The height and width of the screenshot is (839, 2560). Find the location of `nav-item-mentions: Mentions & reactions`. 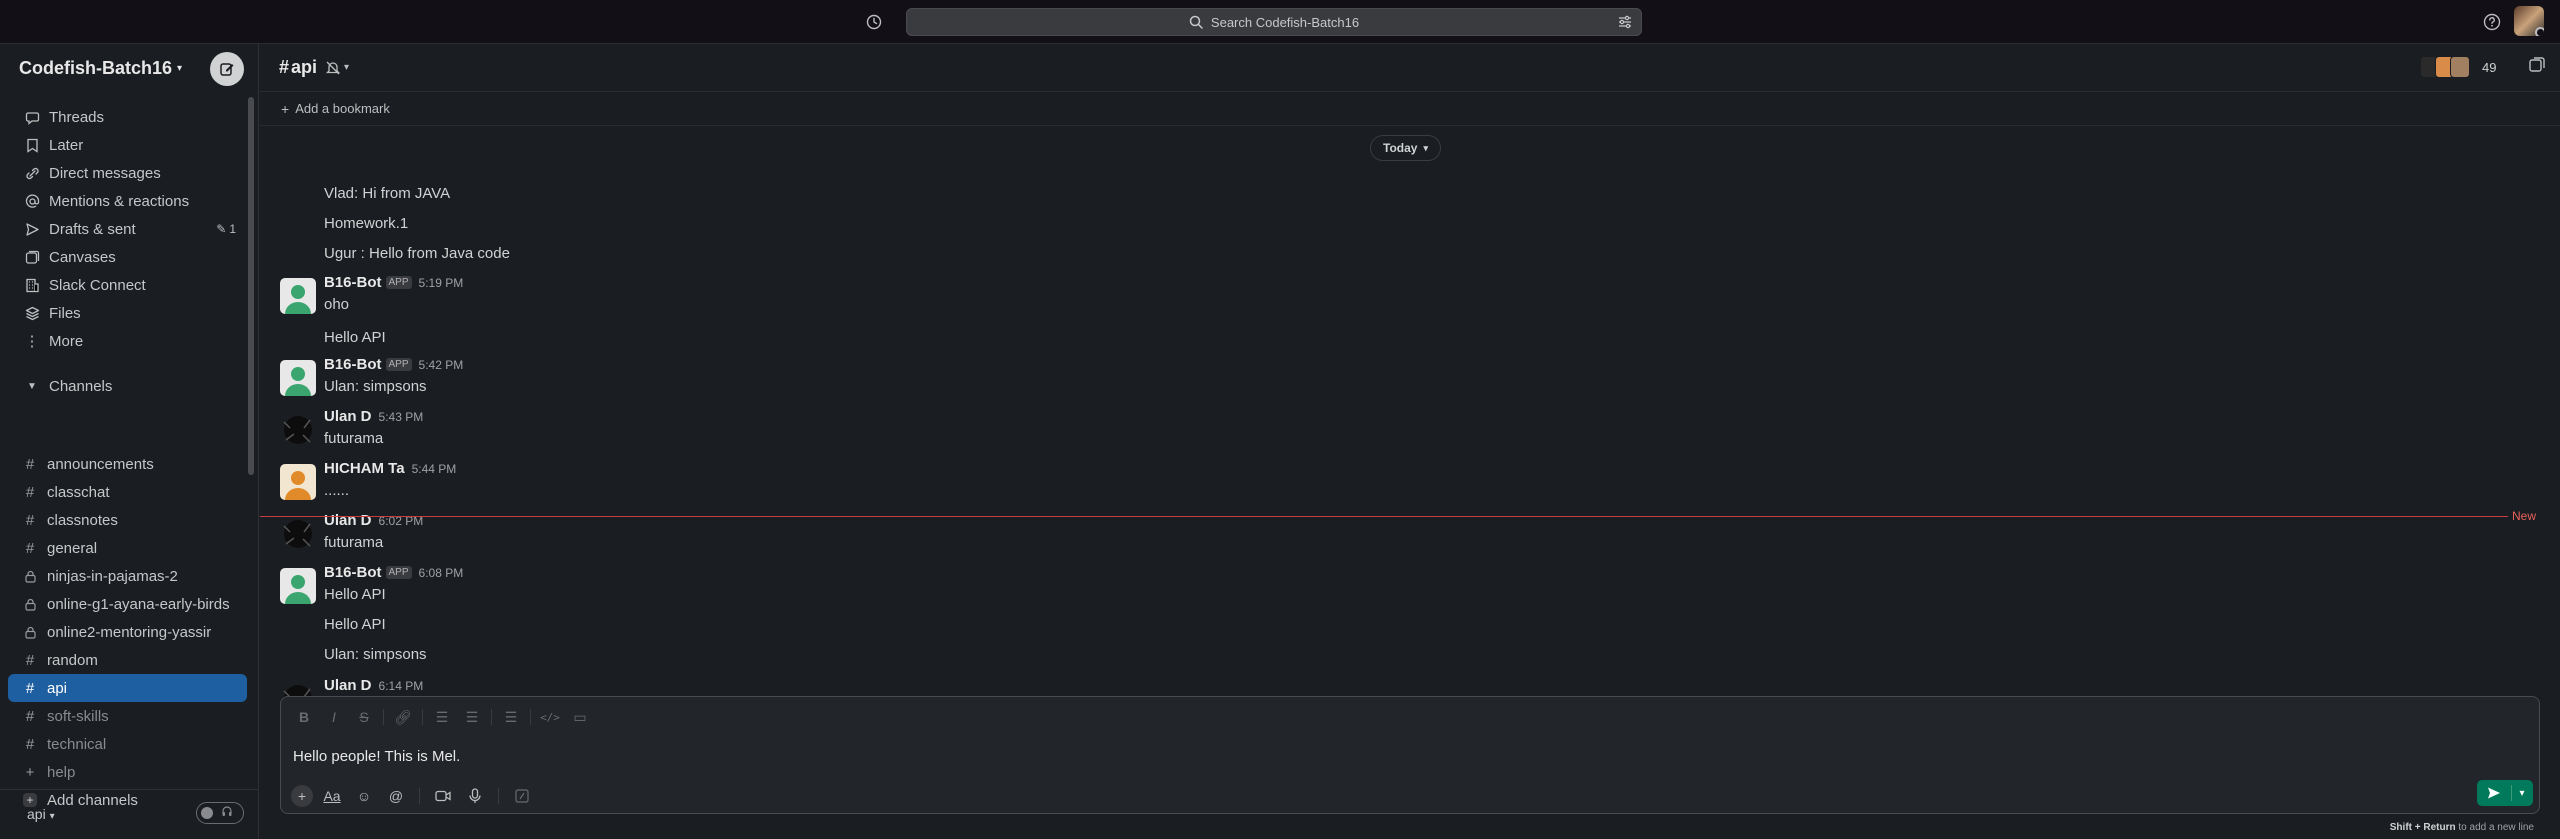

nav-item-mentions: Mentions & reactions is located at coordinates (127, 201).